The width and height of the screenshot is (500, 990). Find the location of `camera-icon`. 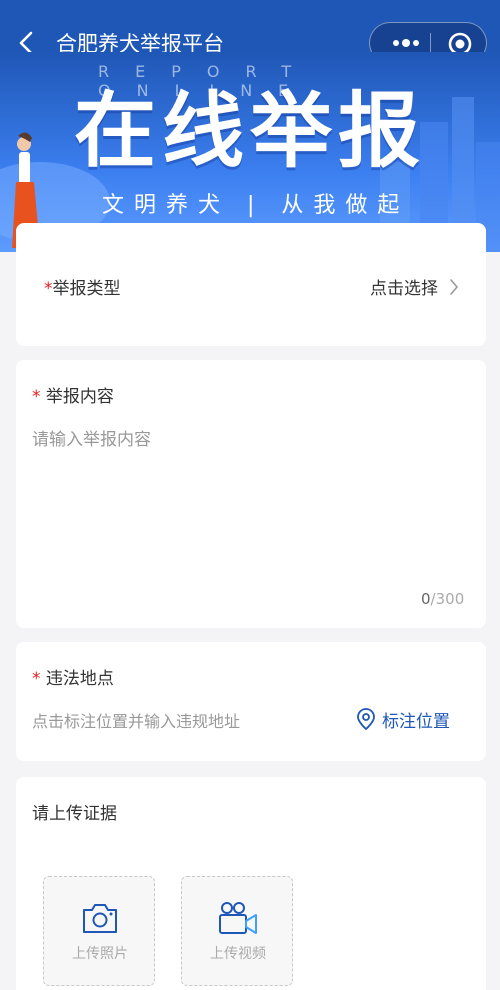

camera-icon is located at coordinates (100, 918).